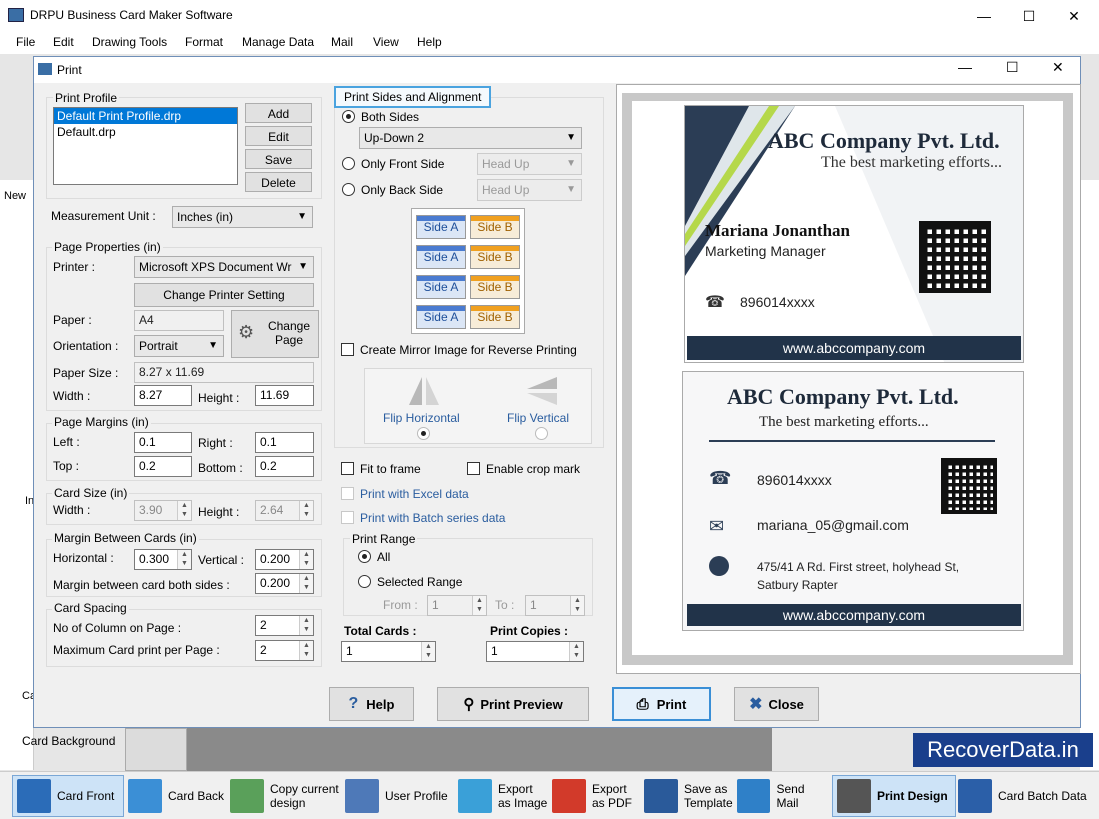  What do you see at coordinates (398, 796) in the screenshot?
I see `user-profile-button: User Profile` at bounding box center [398, 796].